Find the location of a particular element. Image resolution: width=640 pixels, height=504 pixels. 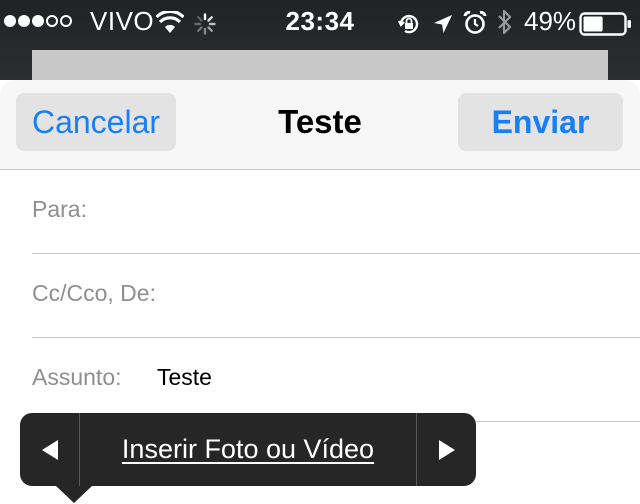

send-button: Enviar is located at coordinates (540, 122).